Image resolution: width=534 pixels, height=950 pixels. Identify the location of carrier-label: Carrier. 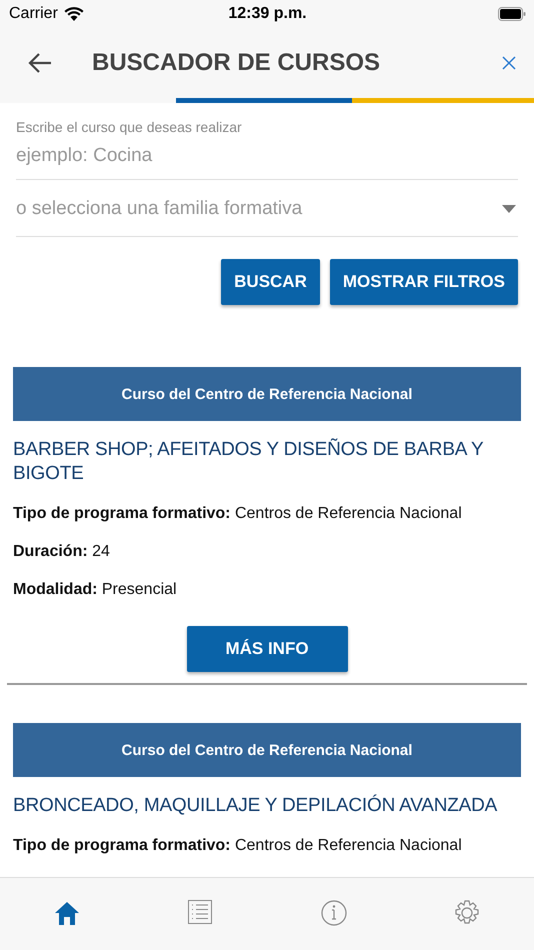
(33, 14).